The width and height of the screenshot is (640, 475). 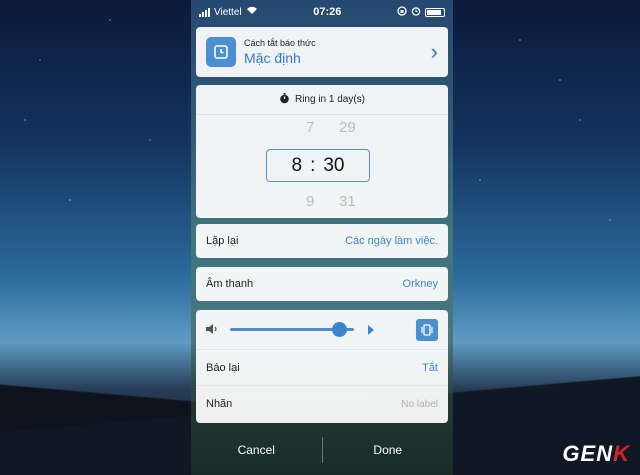 I want to click on action-bar: Cancel Done, so click(x=322, y=450).